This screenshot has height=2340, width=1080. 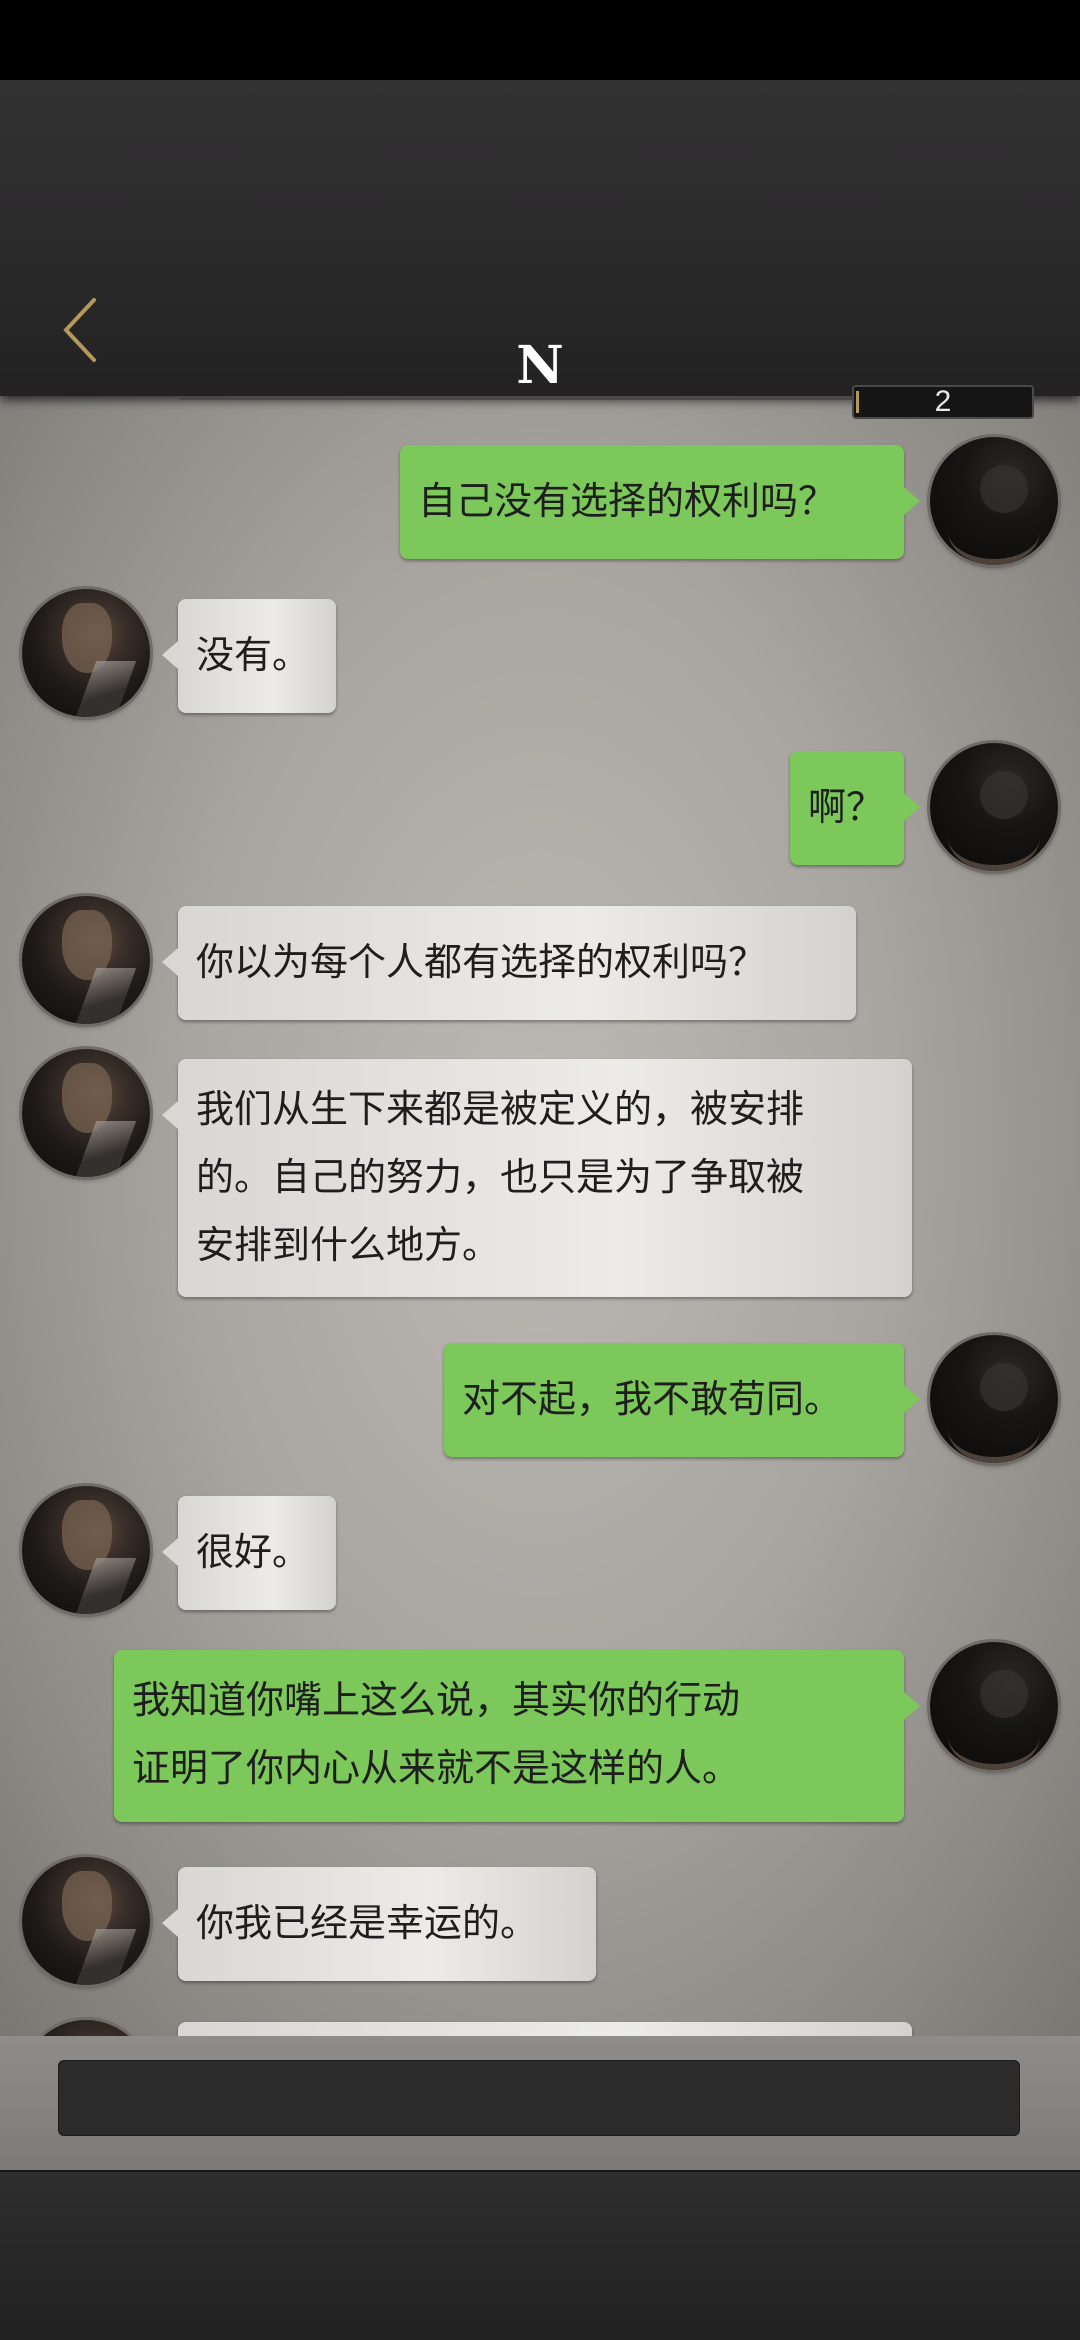 What do you see at coordinates (652, 1399) in the screenshot?
I see `message-line: 对不起，我不敢苟同。` at bounding box center [652, 1399].